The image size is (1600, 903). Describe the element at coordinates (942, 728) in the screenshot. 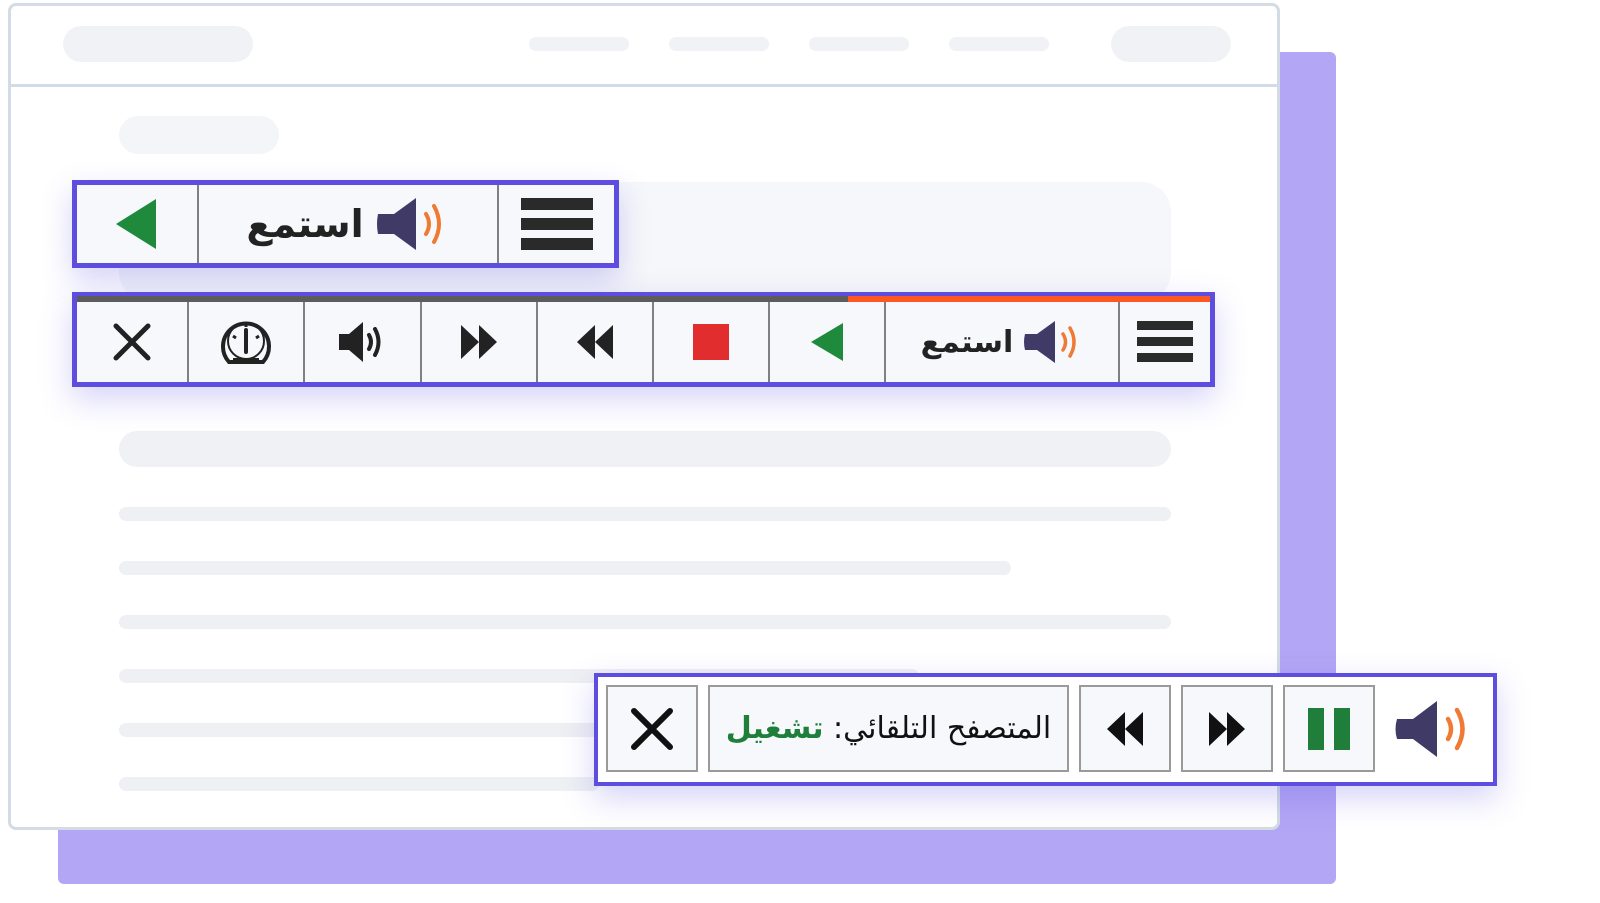

I see `auto-browse-label: المتصفح التلقائي:` at that location.